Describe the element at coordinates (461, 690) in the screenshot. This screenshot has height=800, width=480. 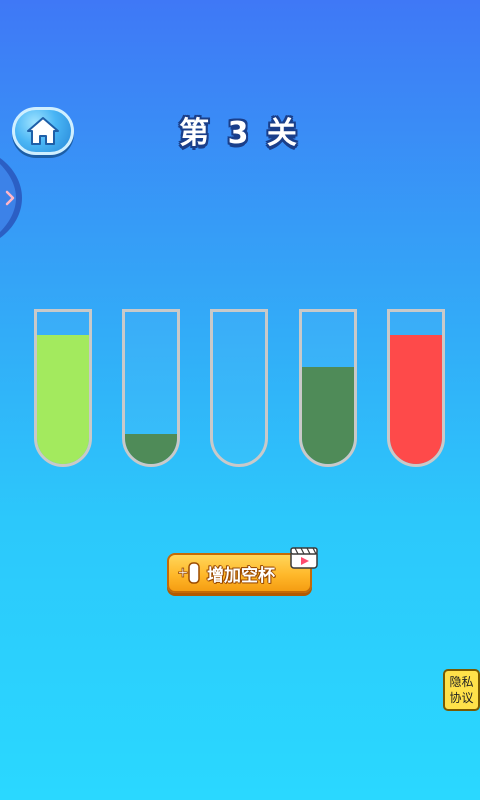
I see `privacy-policy-button: 隐私 协议` at that location.